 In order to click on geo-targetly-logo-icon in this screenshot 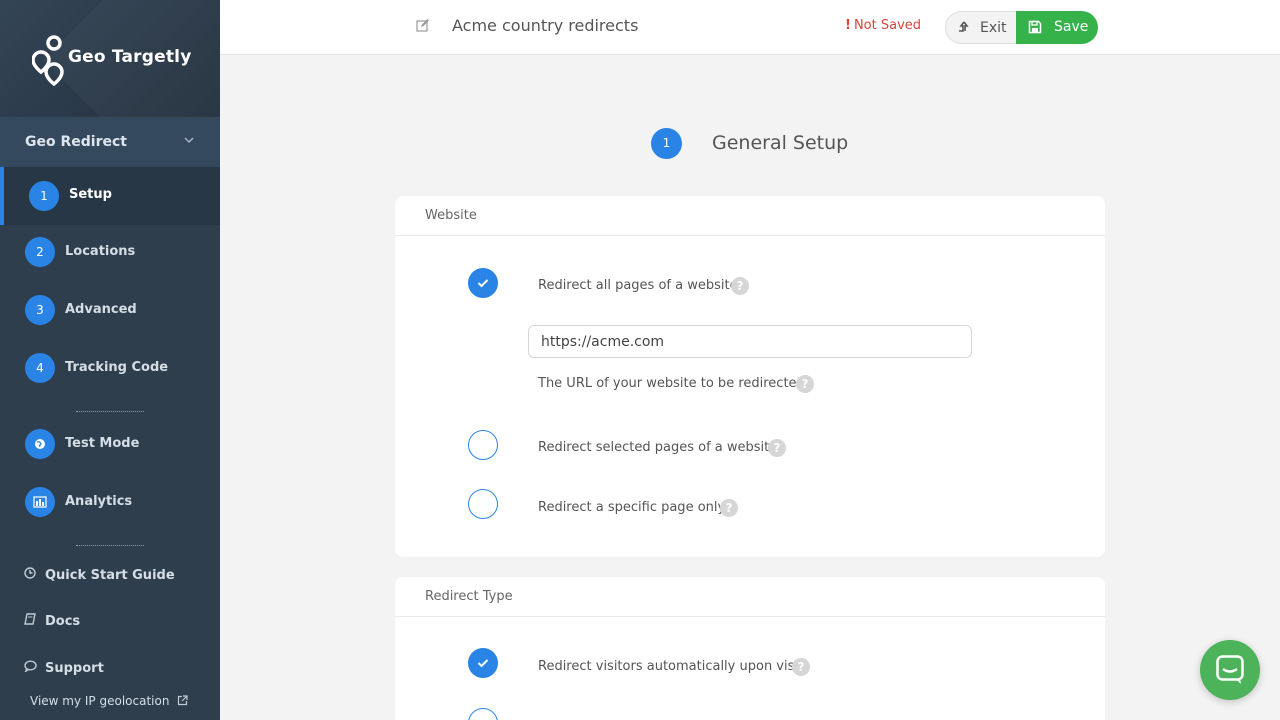, I will do `click(48, 60)`.